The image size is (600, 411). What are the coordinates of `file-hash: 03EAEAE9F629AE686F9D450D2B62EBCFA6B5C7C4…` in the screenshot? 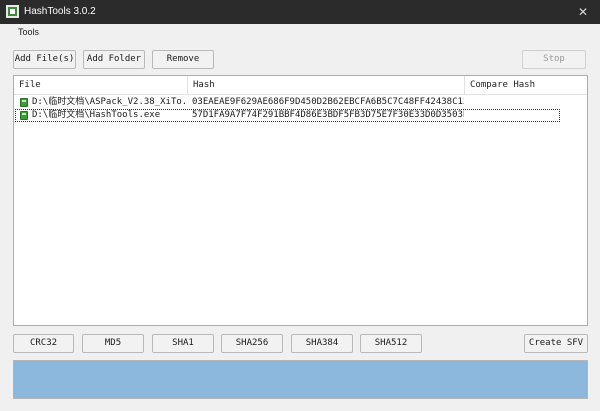 It's located at (328, 102).